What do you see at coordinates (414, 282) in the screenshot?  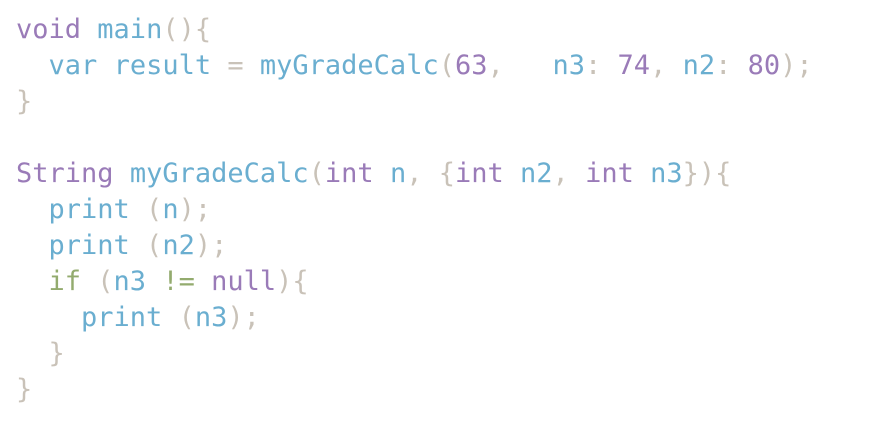 I see `code-line: if (n3 != null){` at bounding box center [414, 282].